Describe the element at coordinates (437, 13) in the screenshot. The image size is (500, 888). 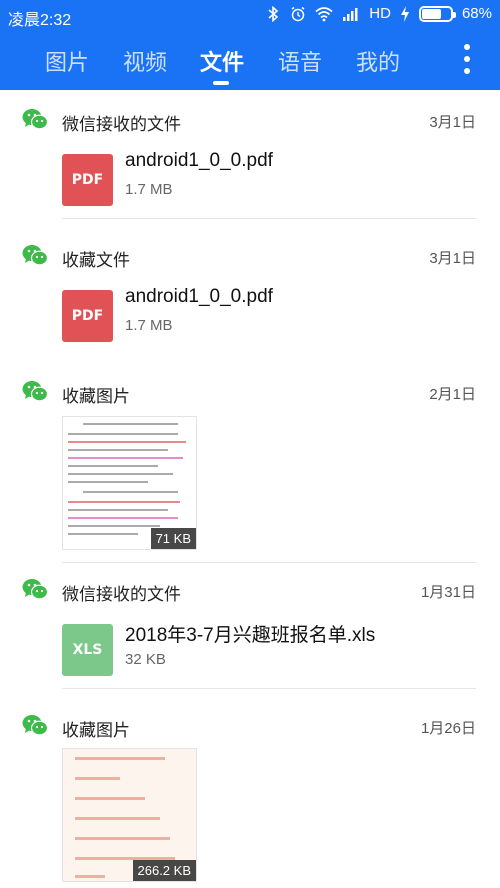
I see `battery-icon` at that location.